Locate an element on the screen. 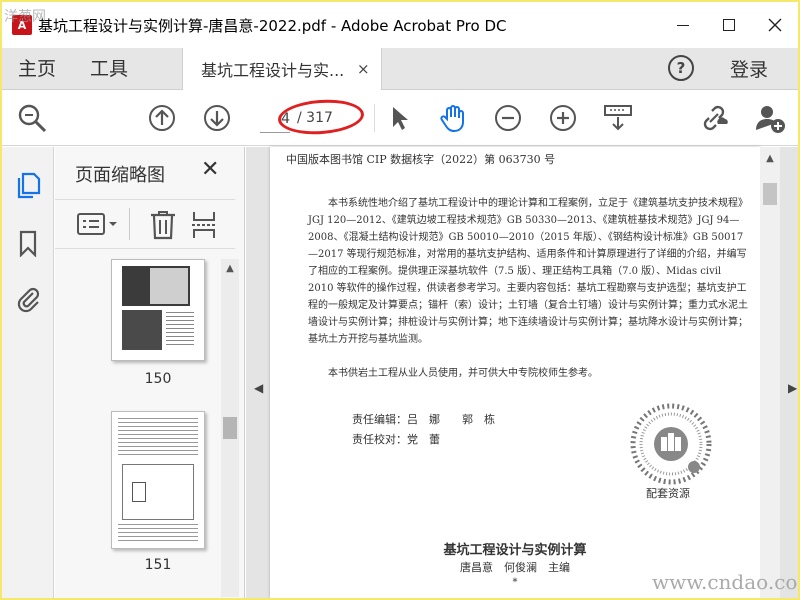  select-arrow-icon is located at coordinates (400, 118).